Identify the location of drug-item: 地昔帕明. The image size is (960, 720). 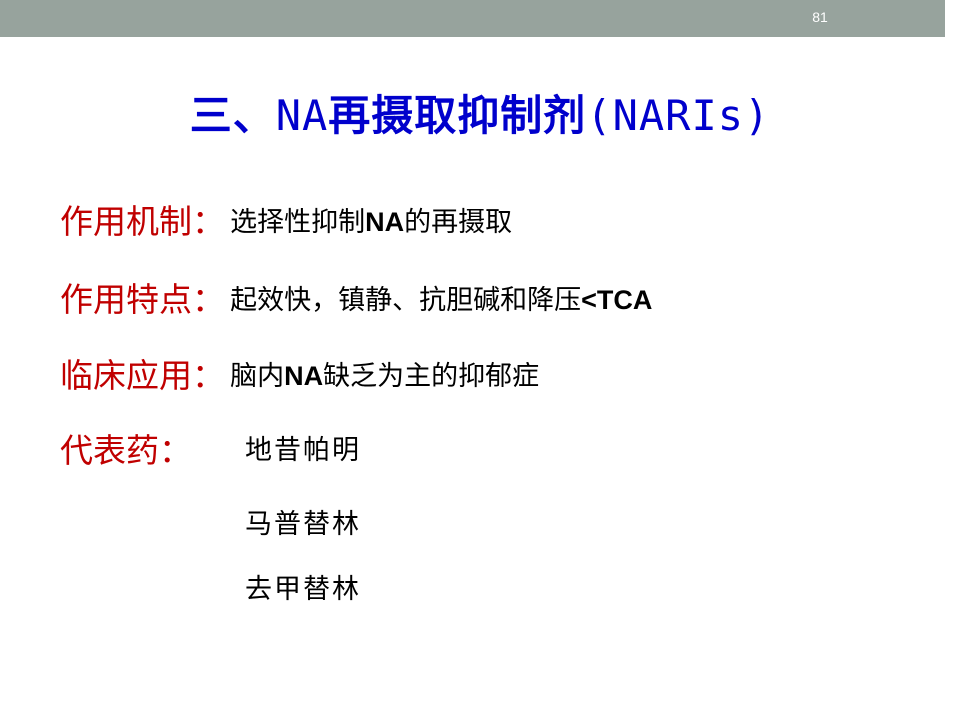
(303, 450).